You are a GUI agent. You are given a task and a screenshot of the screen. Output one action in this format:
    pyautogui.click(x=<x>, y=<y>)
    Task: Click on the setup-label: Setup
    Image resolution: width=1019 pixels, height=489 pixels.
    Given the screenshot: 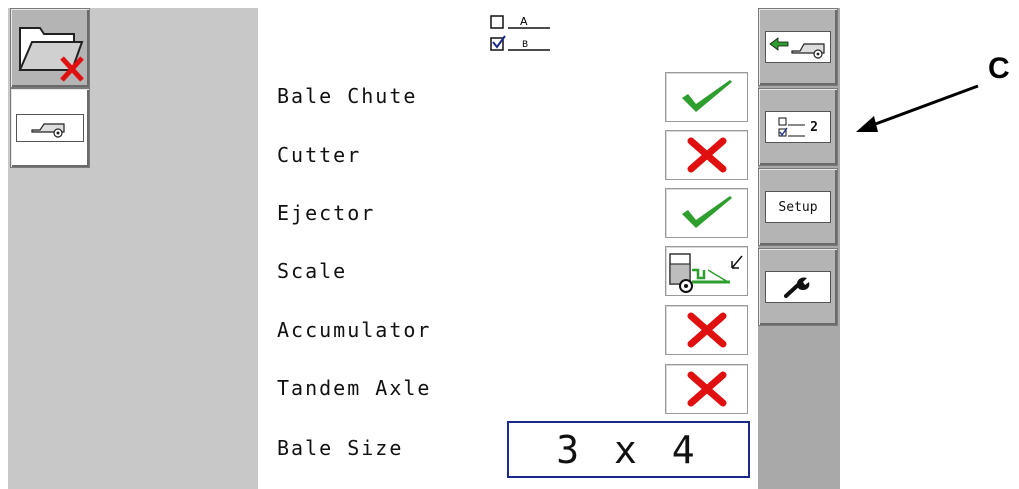 What is the action you would take?
    pyautogui.click(x=798, y=207)
    